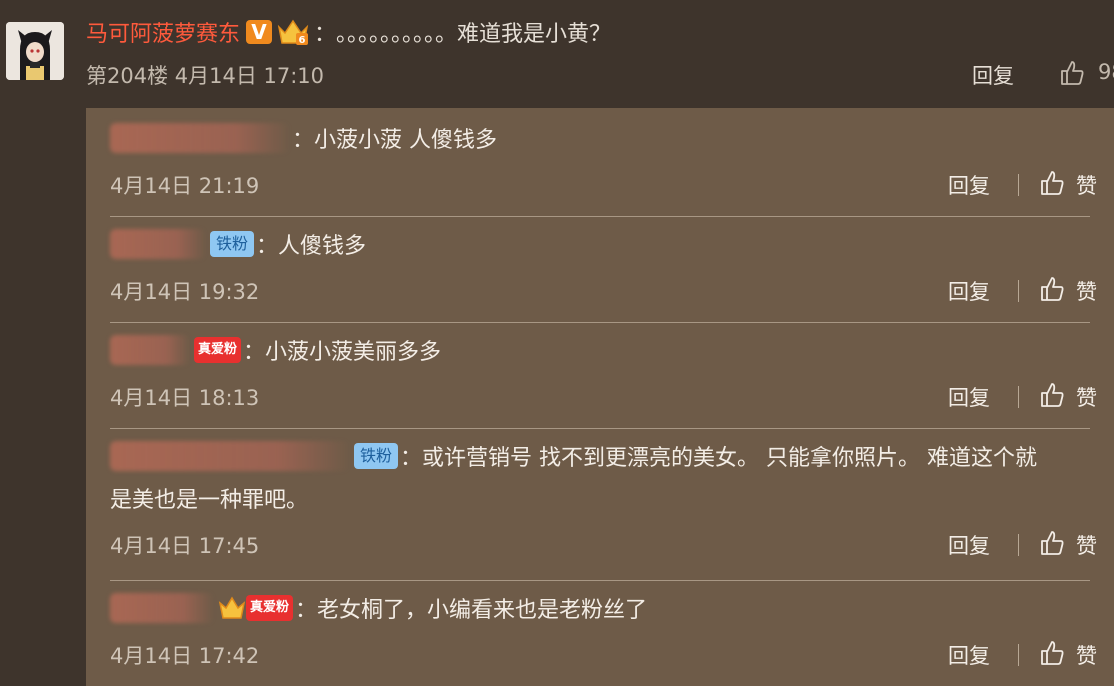 The height and width of the screenshot is (686, 1114). Describe the element at coordinates (185, 398) in the screenshot. I see `reply-time: 4月14日 18:13` at that location.